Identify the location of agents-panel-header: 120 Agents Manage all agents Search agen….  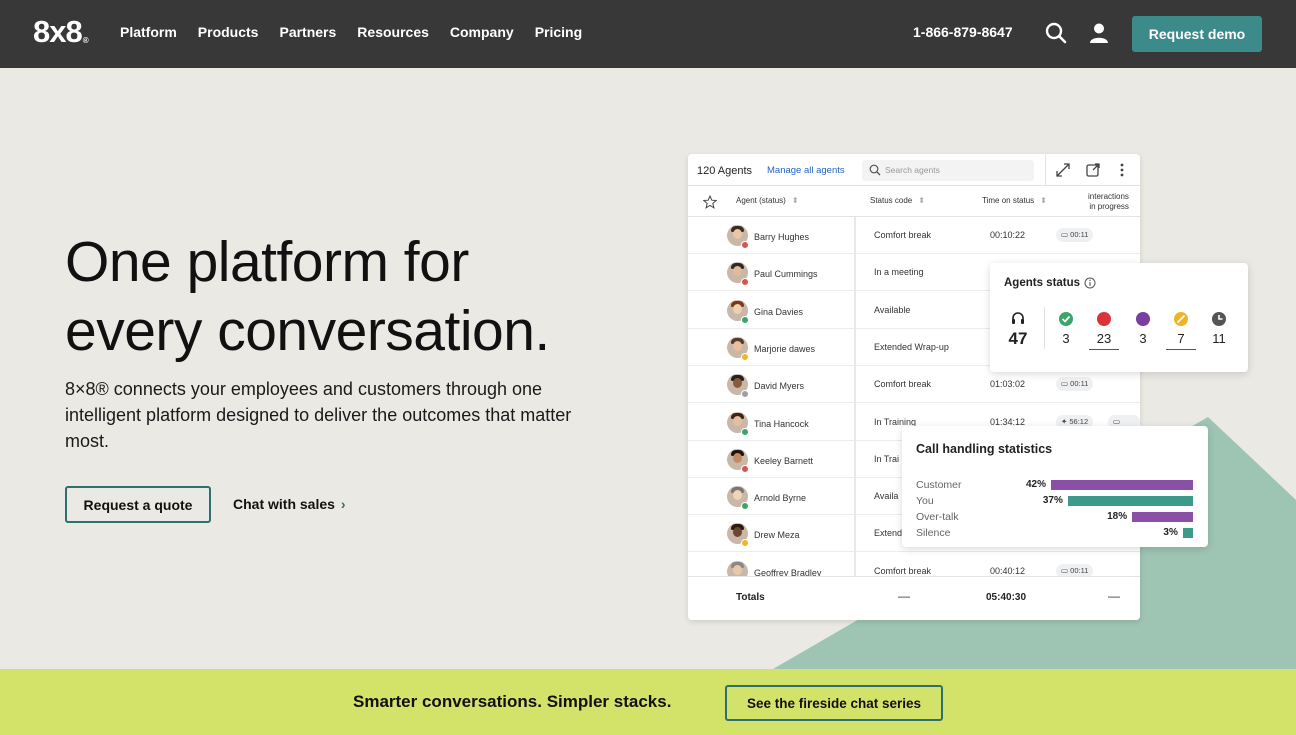
(914, 170).